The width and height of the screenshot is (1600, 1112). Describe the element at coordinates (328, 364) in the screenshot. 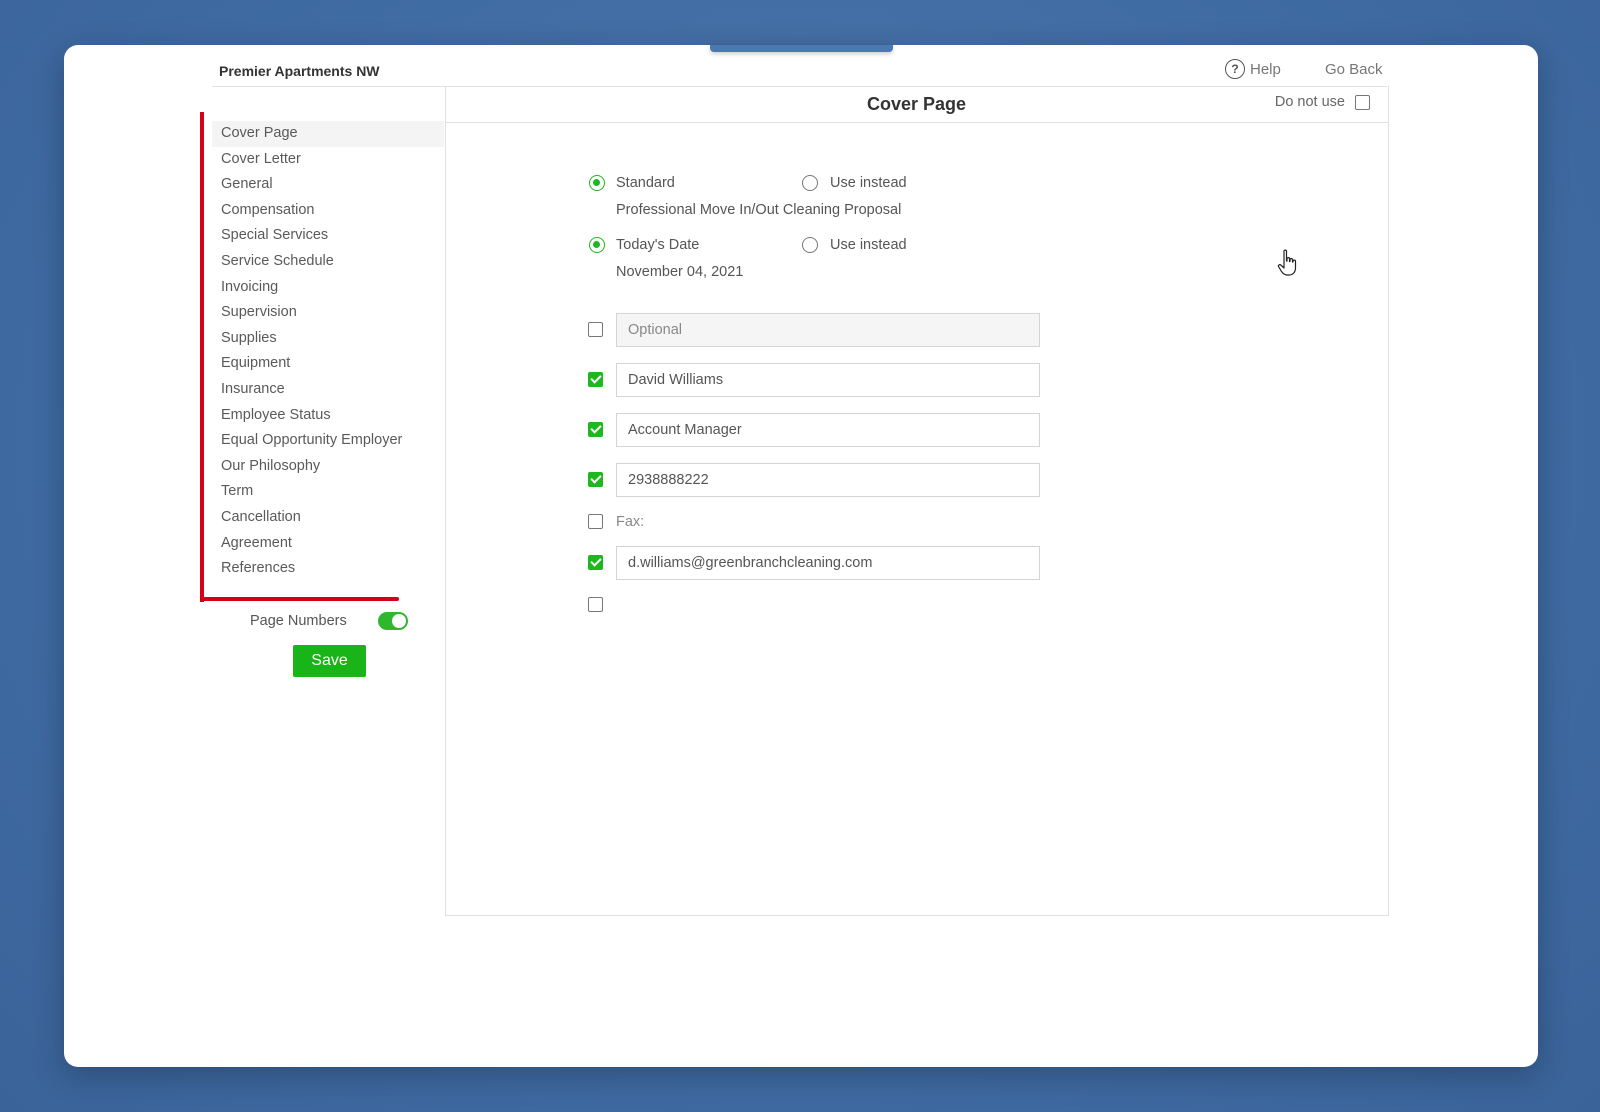

I see `sidebar-item-equipment: Equipment` at that location.